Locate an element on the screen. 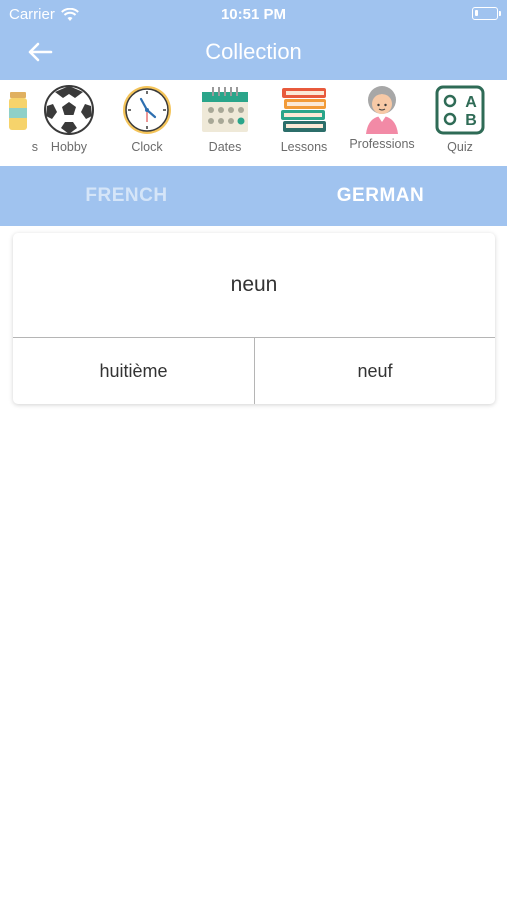 The height and width of the screenshot is (900, 507). category-label: Quiz is located at coordinates (460, 147).